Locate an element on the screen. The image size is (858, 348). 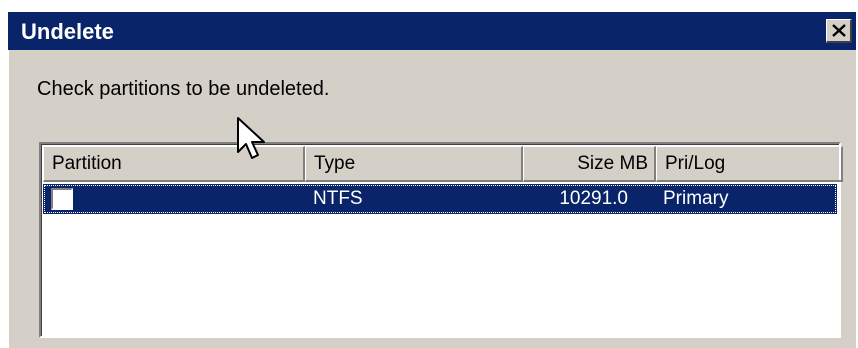
title-bar: Undelete is located at coordinates (432, 31).